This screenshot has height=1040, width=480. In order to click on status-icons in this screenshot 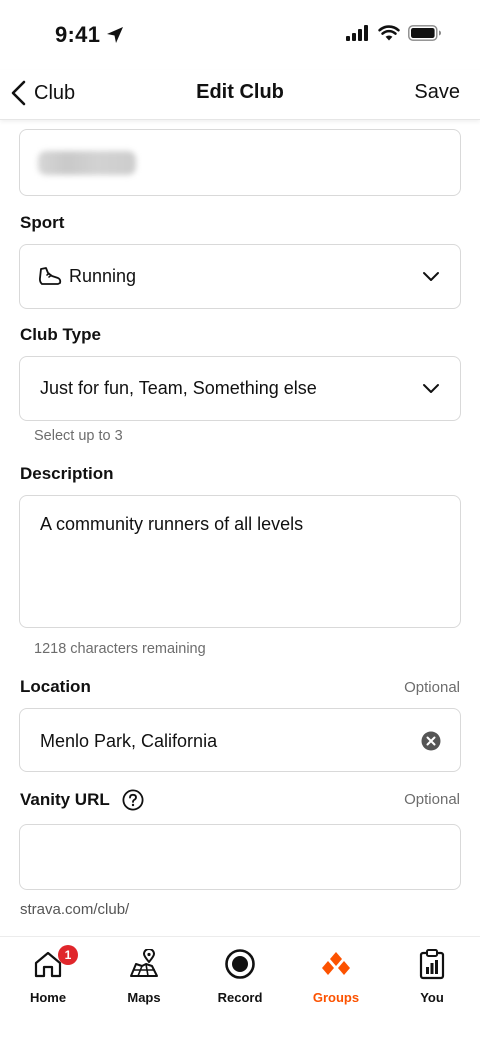, I will do `click(394, 33)`.